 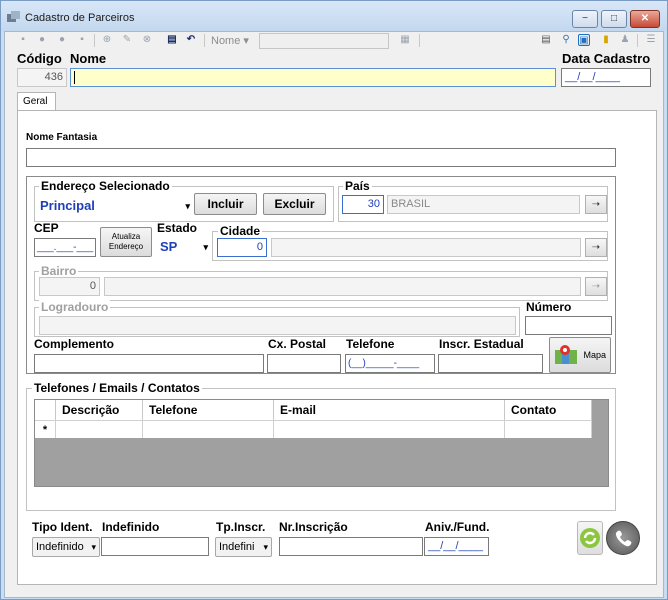 I want to click on title-bar: Cadastro de Parceiros − □ ✕, so click(x=334, y=16).